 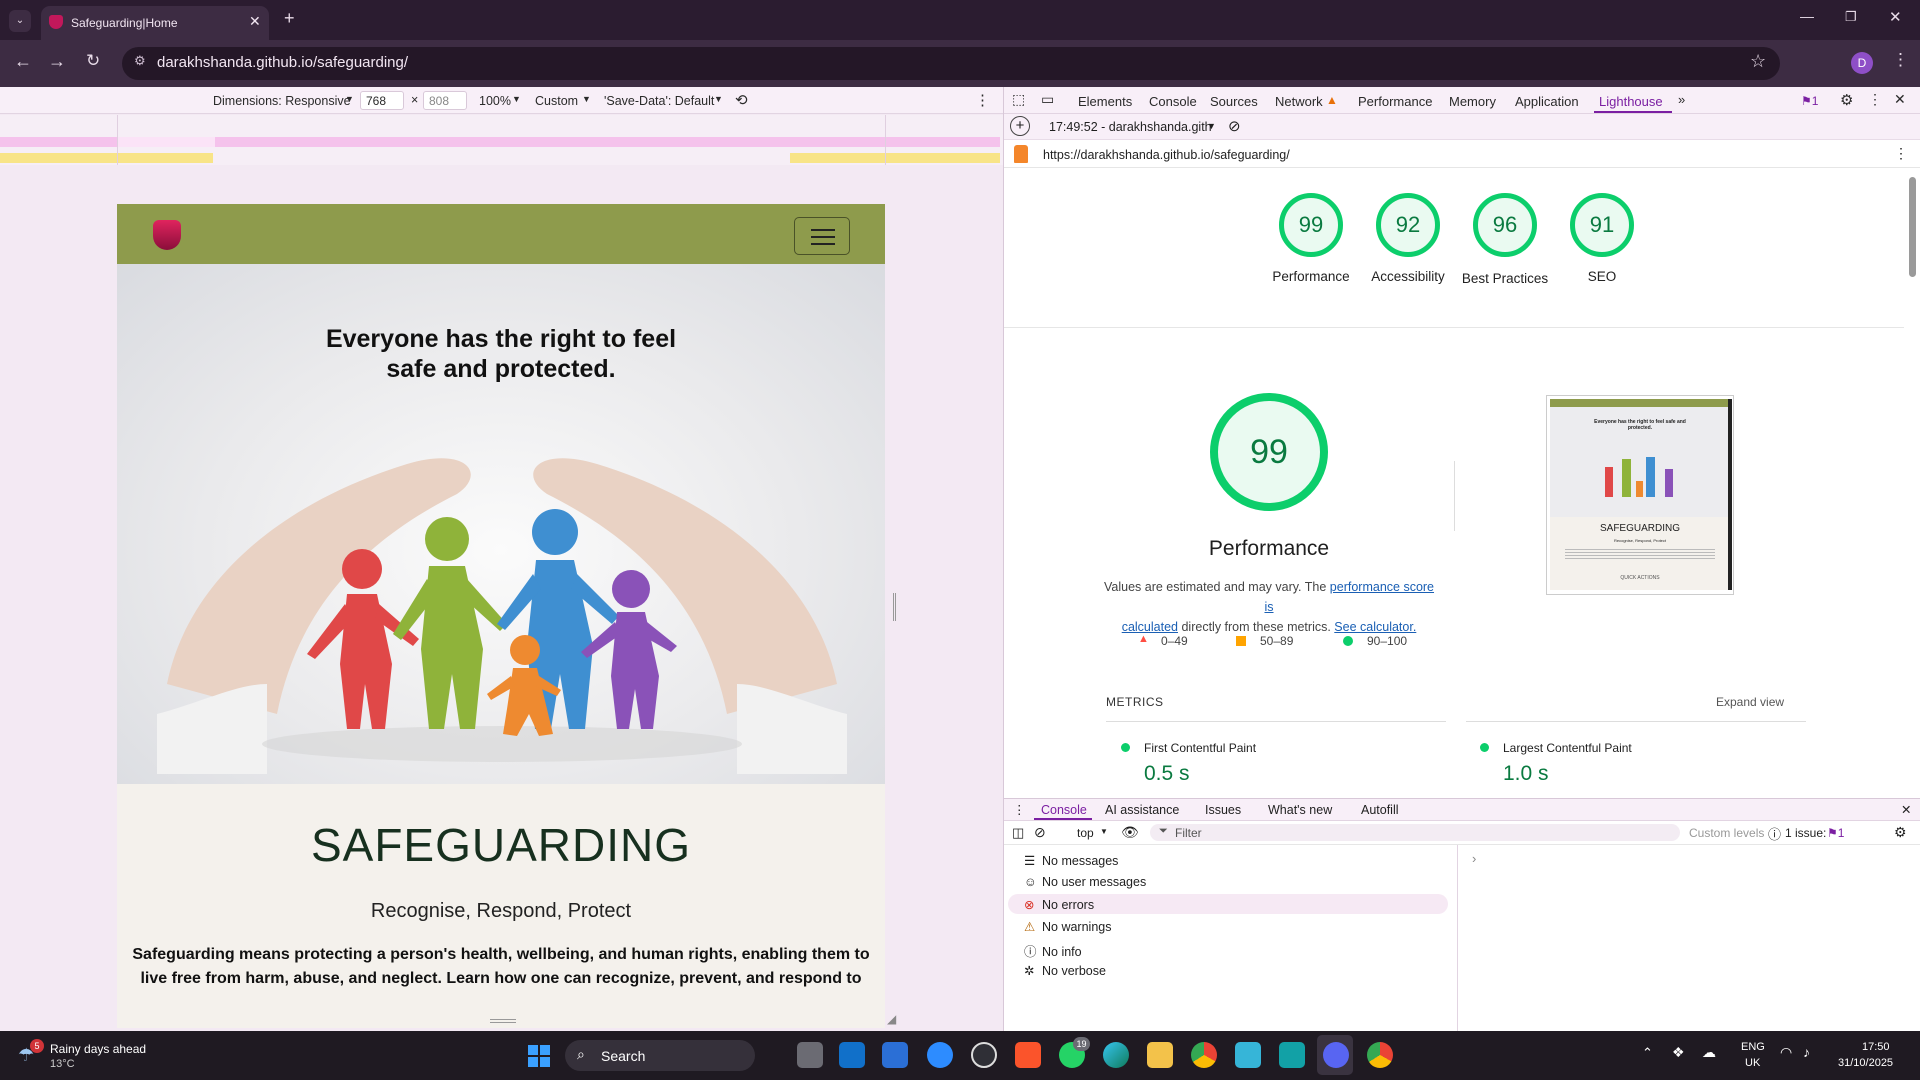 I want to click on chrome-profile-icon, so click(x=1380, y=1055).